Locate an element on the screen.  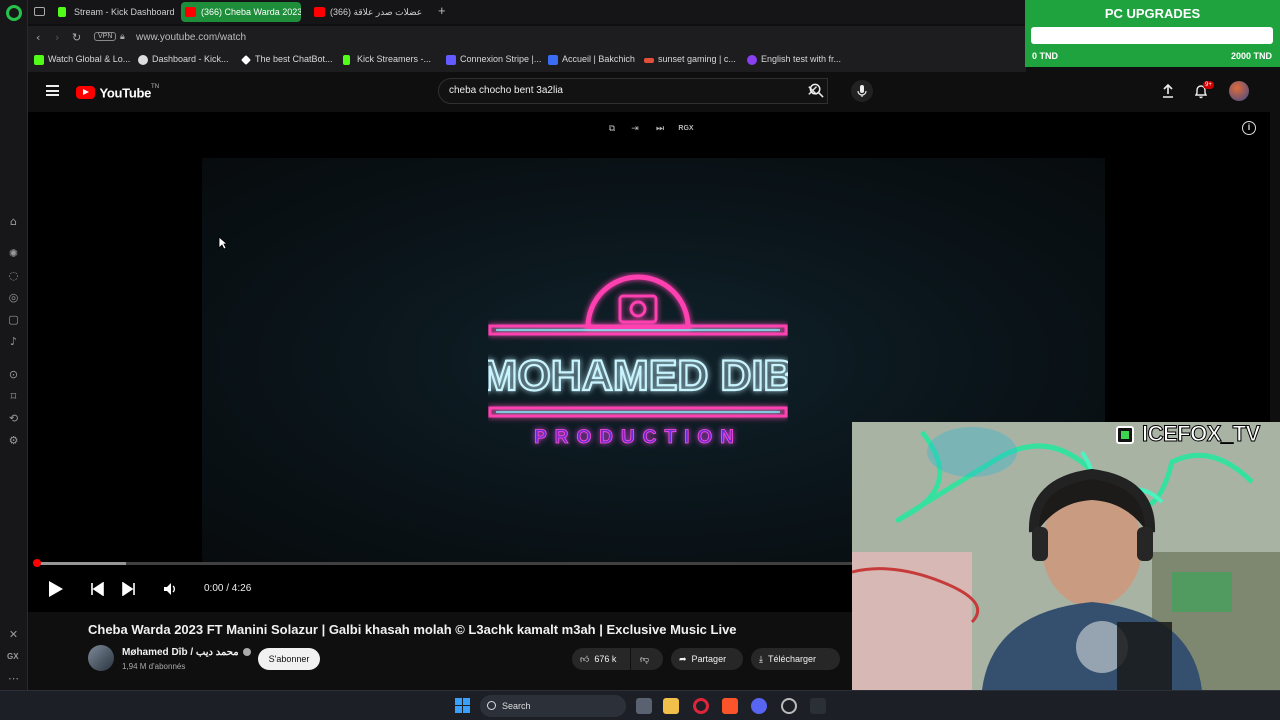
player-icon: ⊙ is located at coordinates (13, 374).